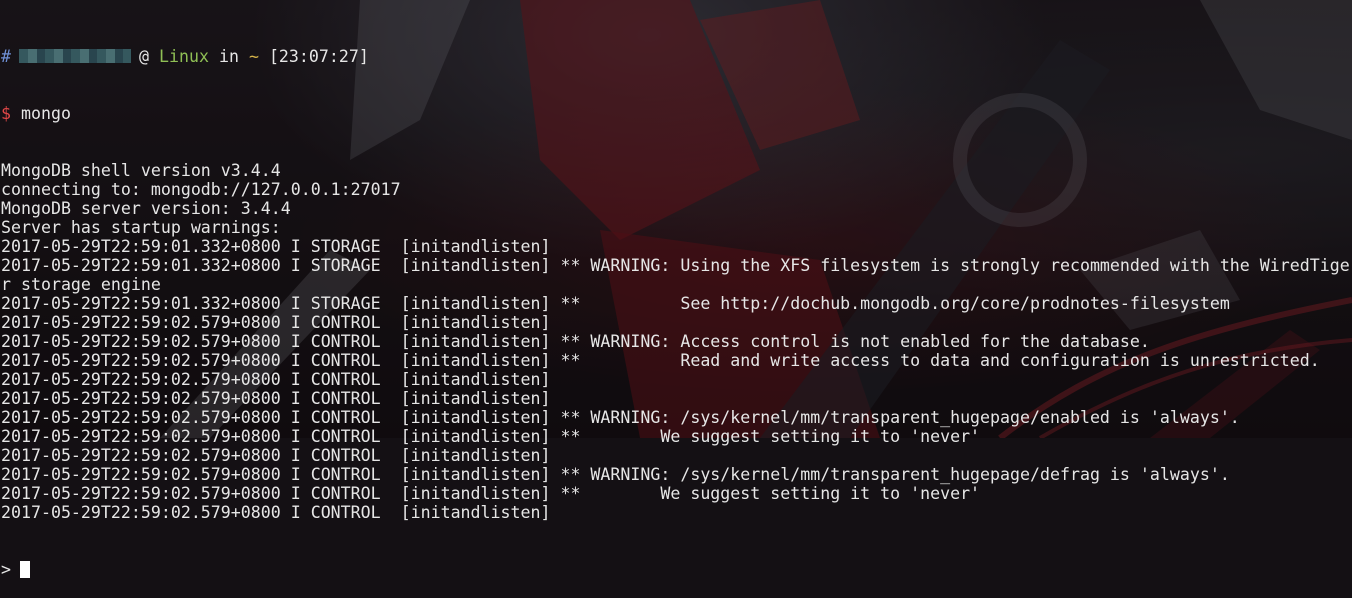 The width and height of the screenshot is (1352, 598). I want to click on output-line: r storage engine, so click(81, 284).